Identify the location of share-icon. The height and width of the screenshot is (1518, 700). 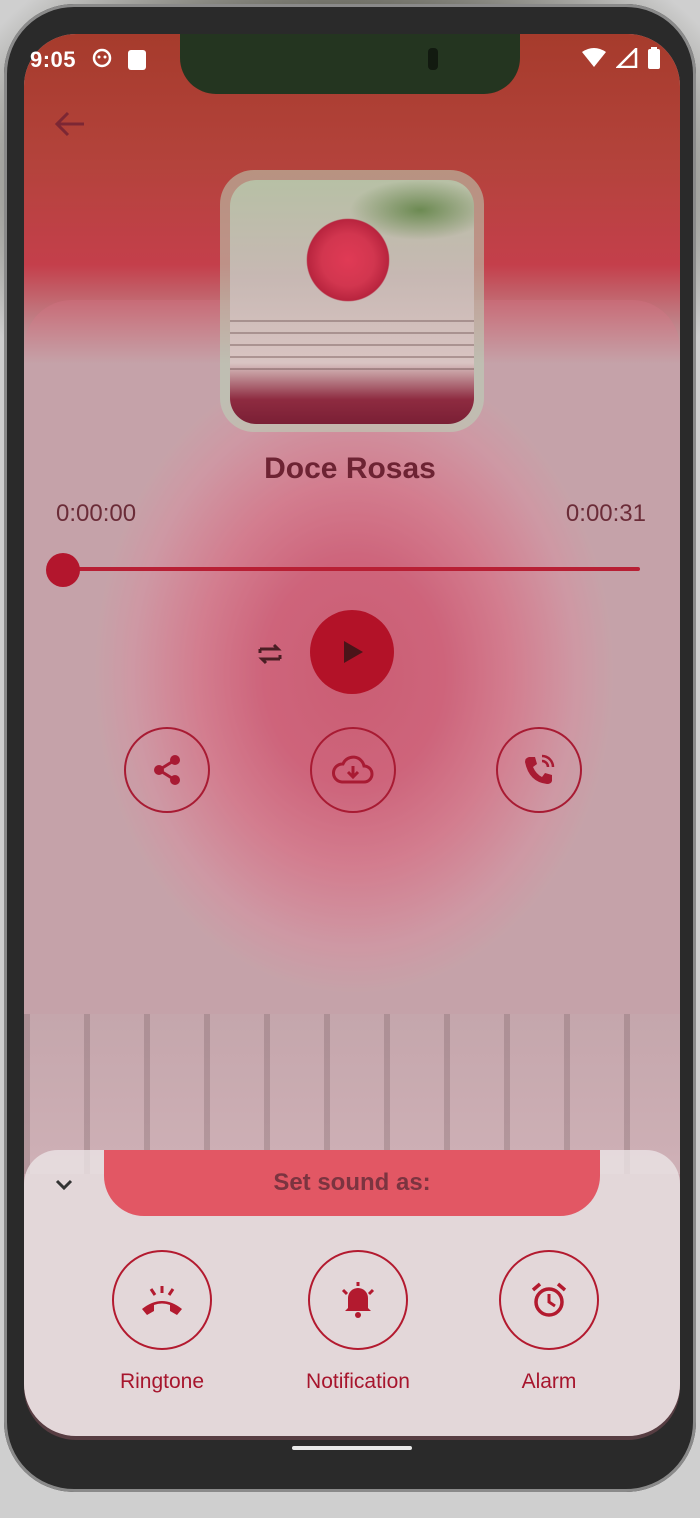
(167, 770).